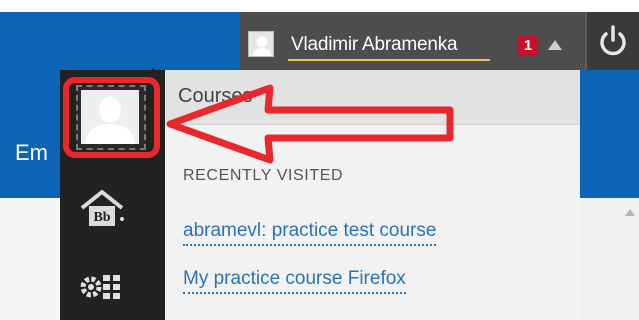 The width and height of the screenshot is (639, 320). I want to click on user-silhouette-icon, so click(261, 44).